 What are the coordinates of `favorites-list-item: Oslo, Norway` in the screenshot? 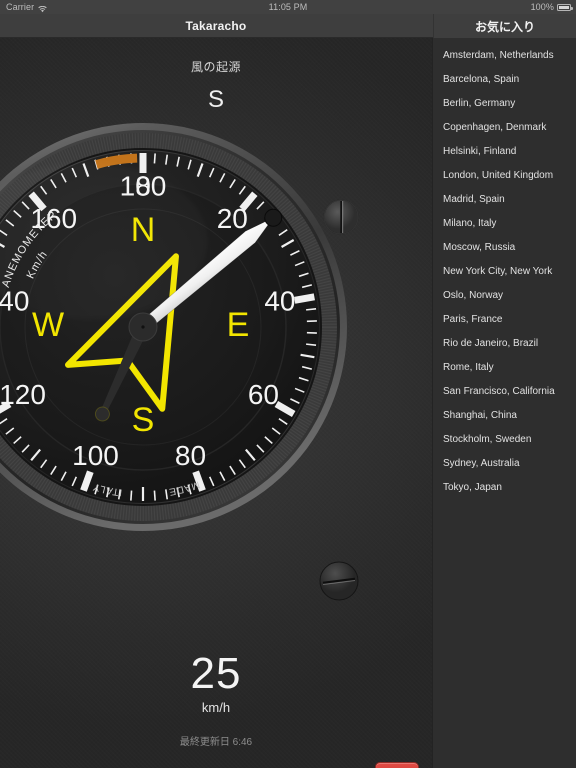 It's located at (504, 296).